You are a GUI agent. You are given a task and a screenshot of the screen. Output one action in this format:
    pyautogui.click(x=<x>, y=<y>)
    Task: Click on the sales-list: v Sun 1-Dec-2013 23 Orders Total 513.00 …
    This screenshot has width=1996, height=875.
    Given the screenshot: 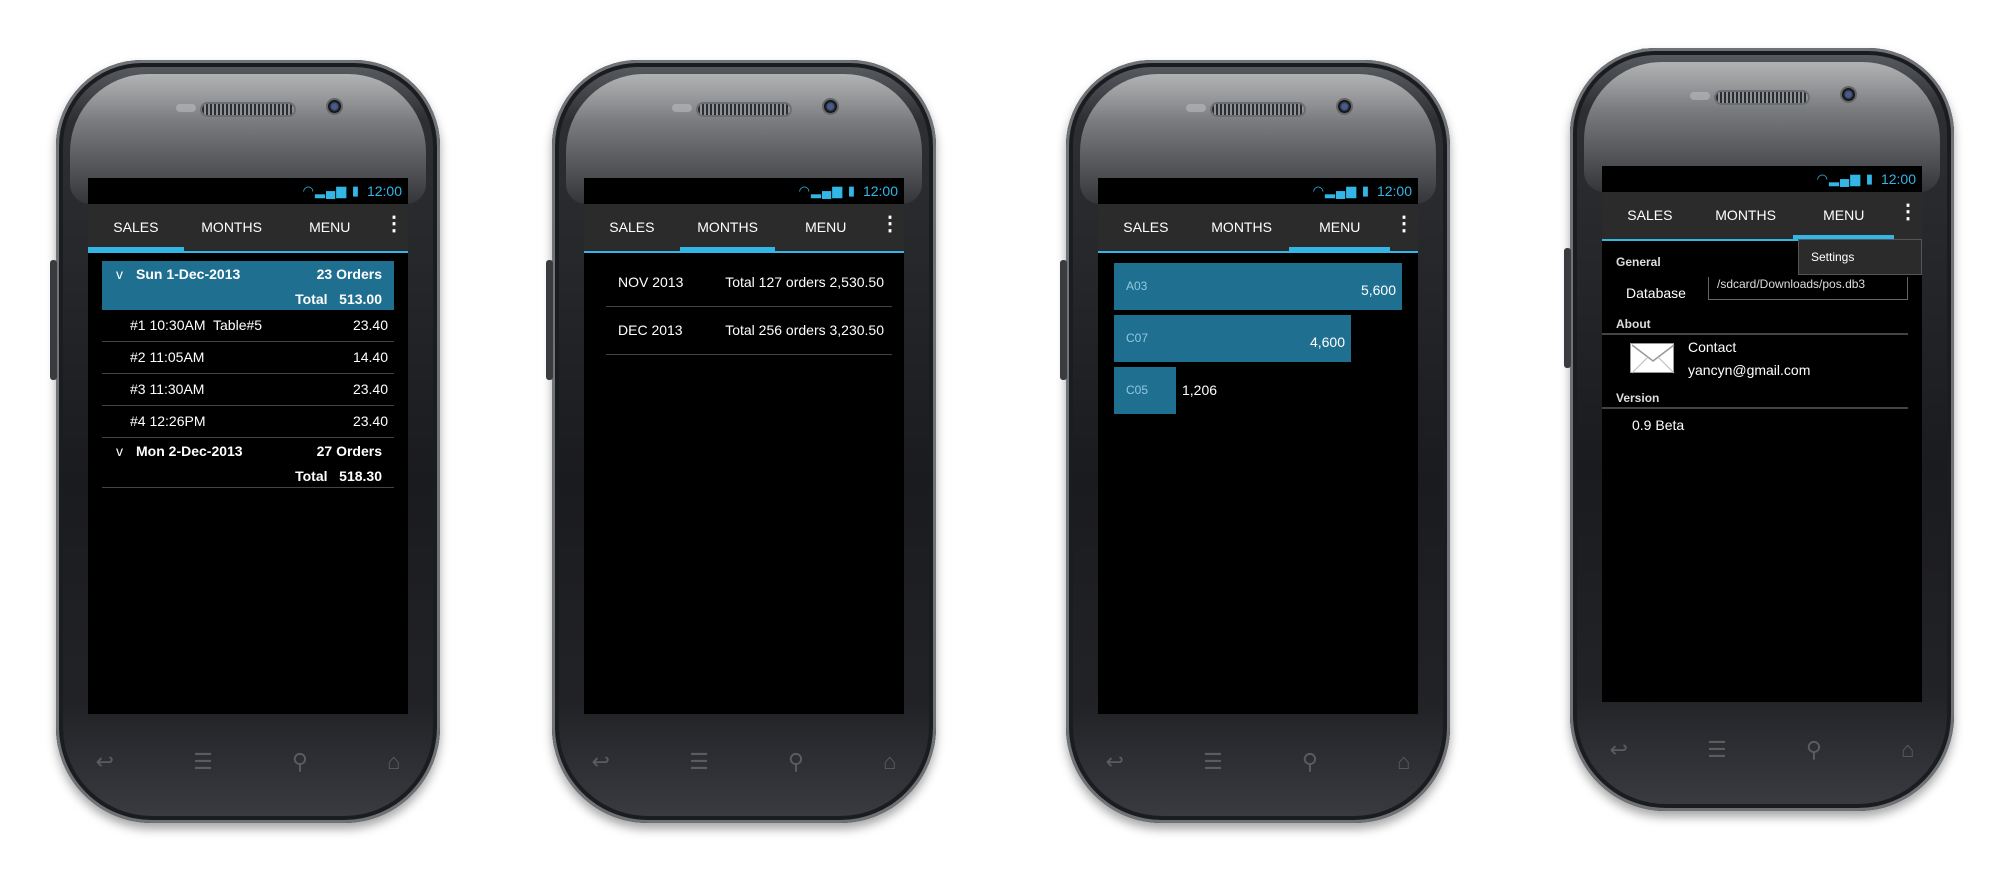 What is the action you would take?
    pyautogui.click(x=248, y=374)
    